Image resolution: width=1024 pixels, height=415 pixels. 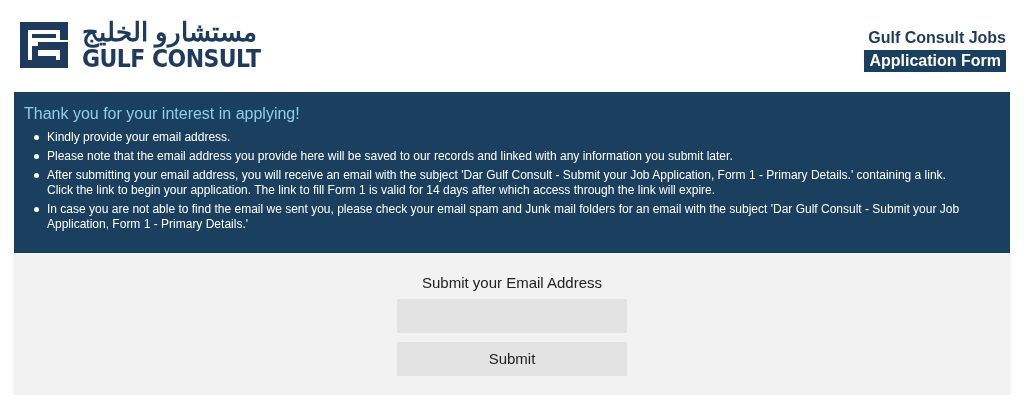 What do you see at coordinates (937, 38) in the screenshot?
I see `site-title: Gulf Consult Jobs` at bounding box center [937, 38].